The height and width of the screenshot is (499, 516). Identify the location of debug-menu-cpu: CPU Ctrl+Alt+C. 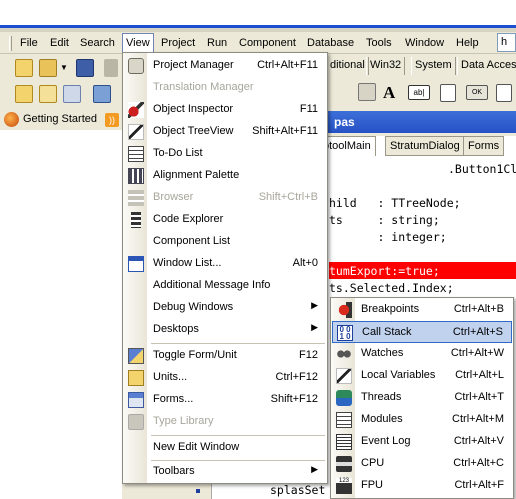
(422, 464).